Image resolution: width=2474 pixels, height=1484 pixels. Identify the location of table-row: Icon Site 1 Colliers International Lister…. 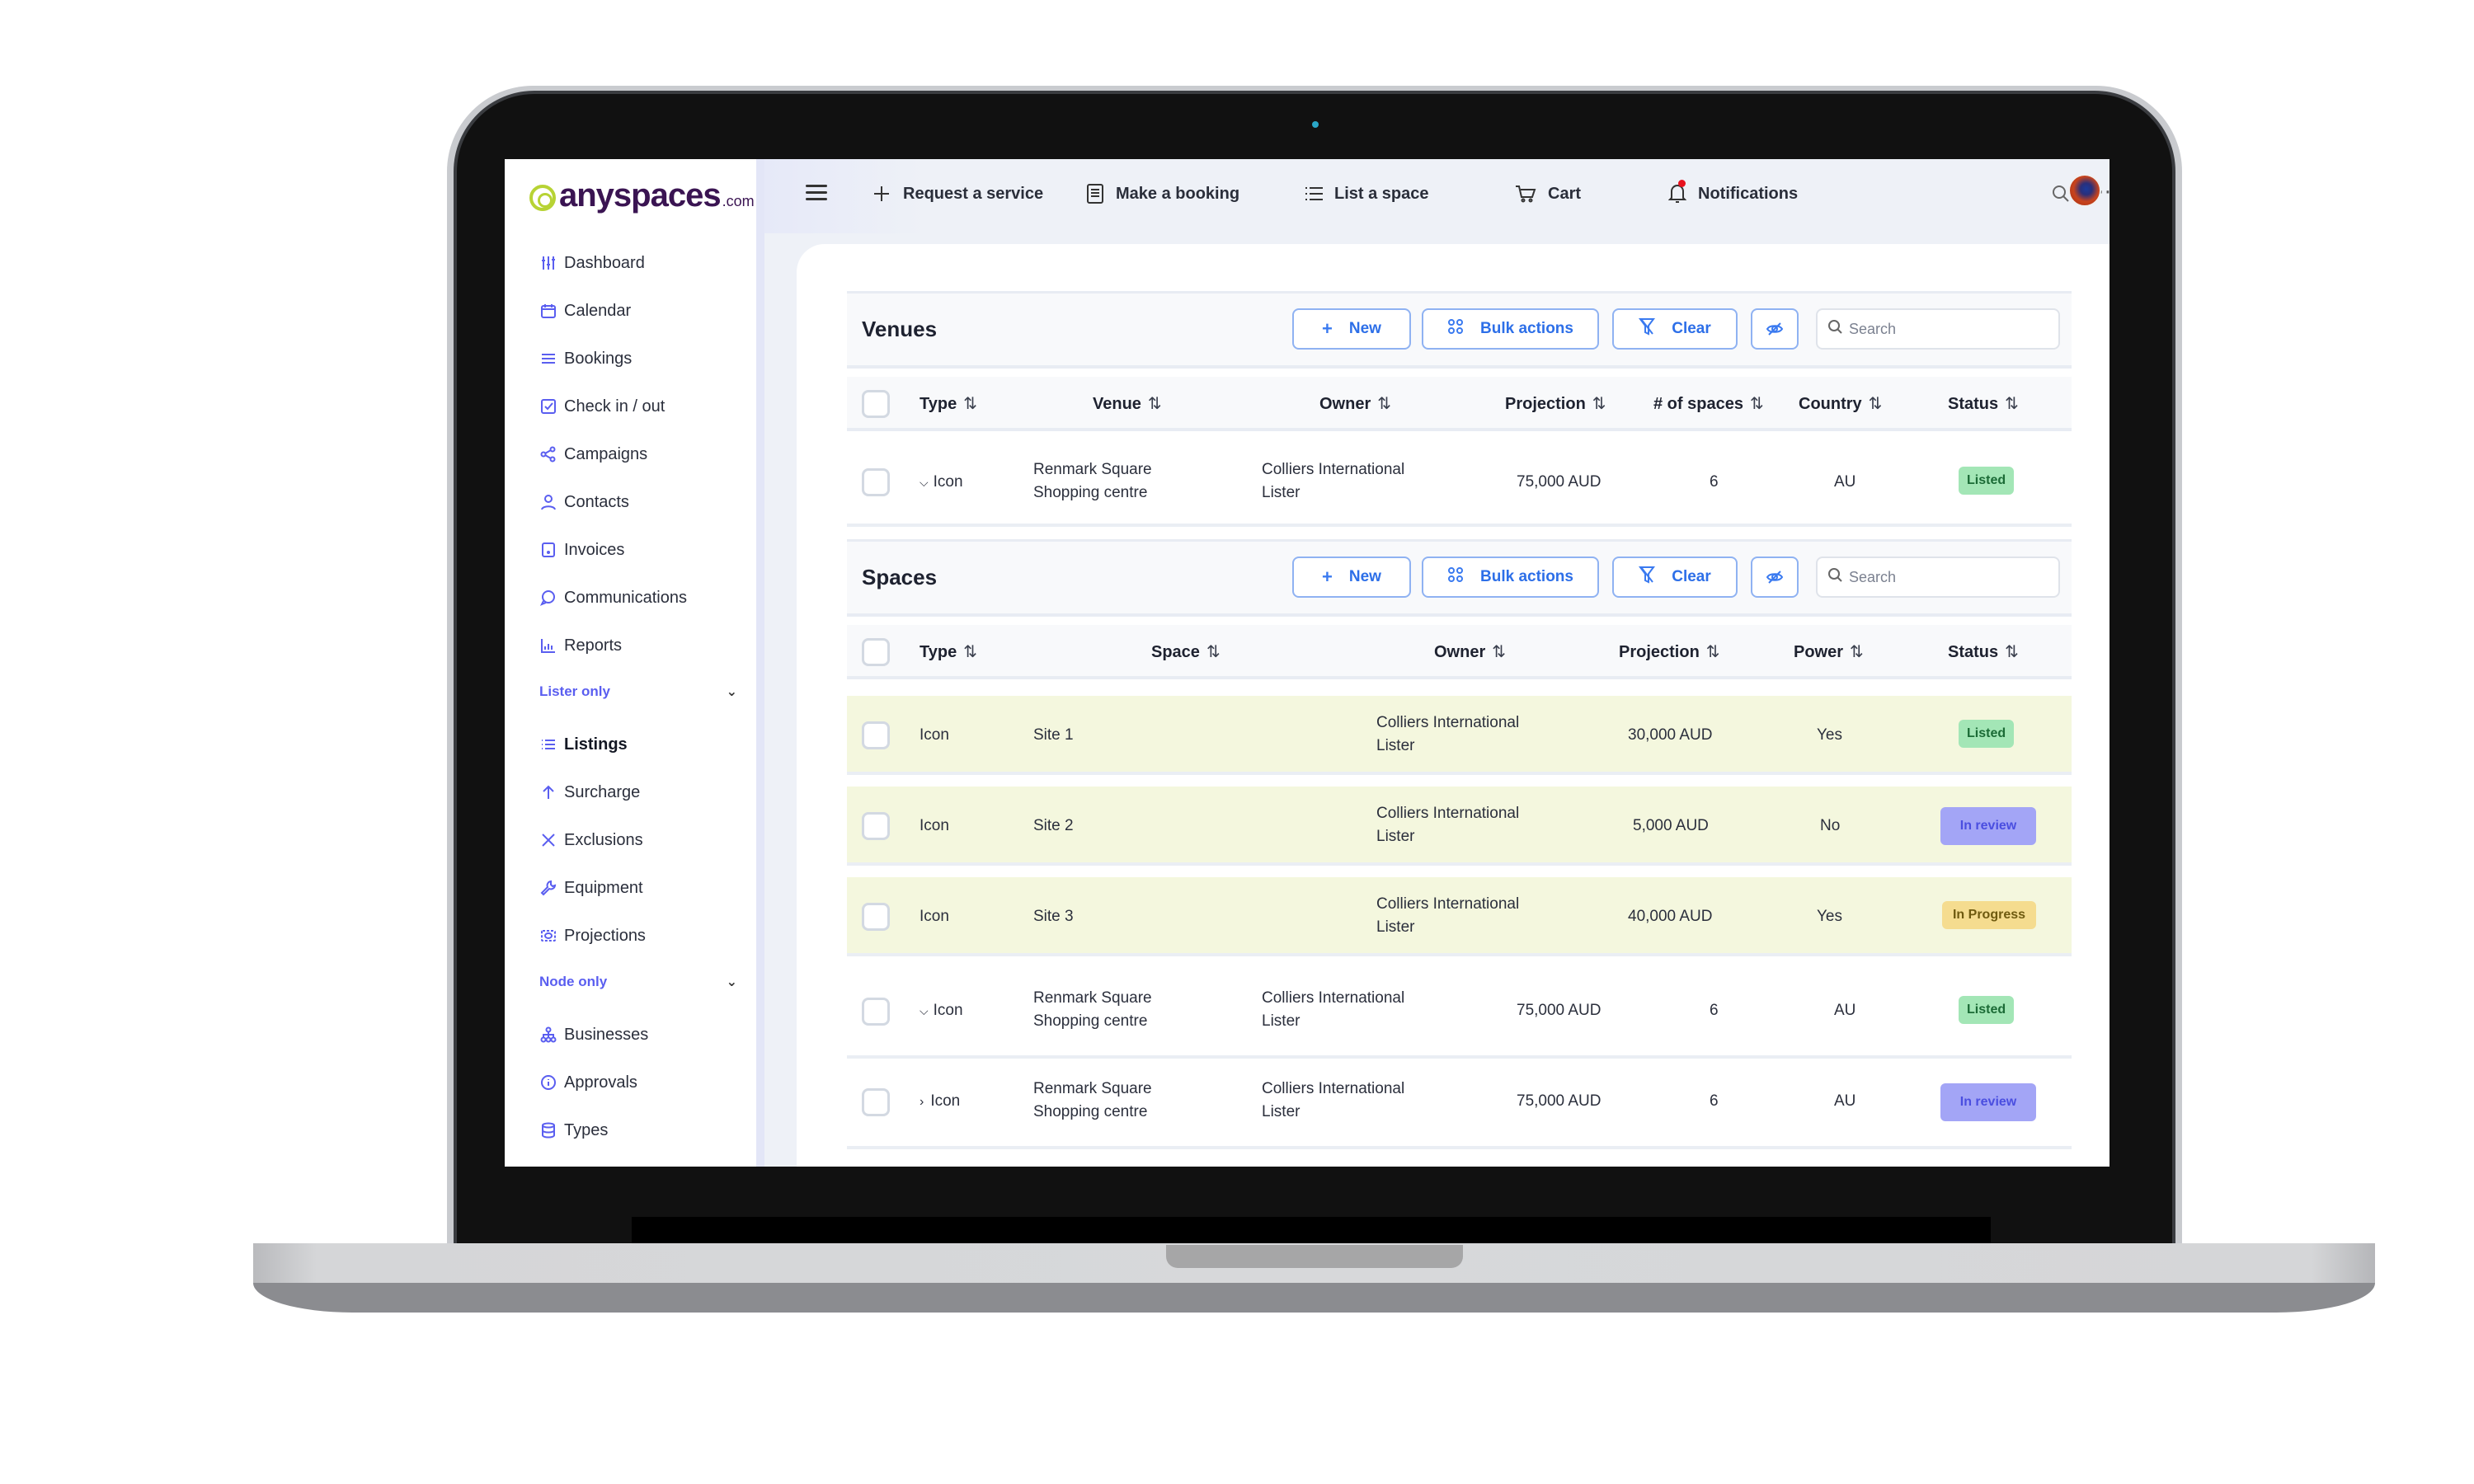
(1459, 735).